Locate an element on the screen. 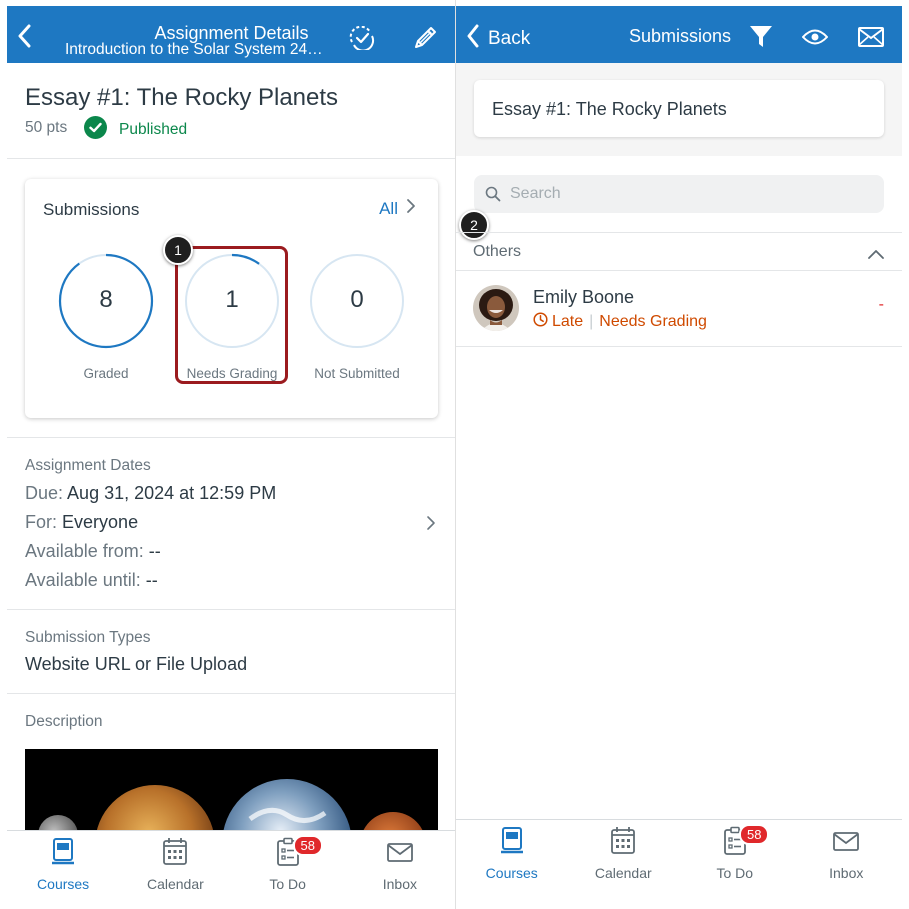  submission-types-value: Website URL or File Upload is located at coordinates (136, 664).